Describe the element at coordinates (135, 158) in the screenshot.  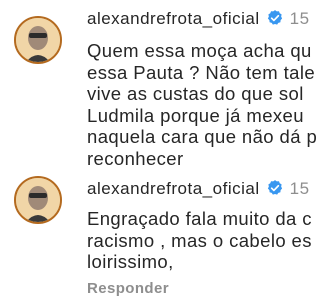
I see `comment-line: reconhecer` at that location.